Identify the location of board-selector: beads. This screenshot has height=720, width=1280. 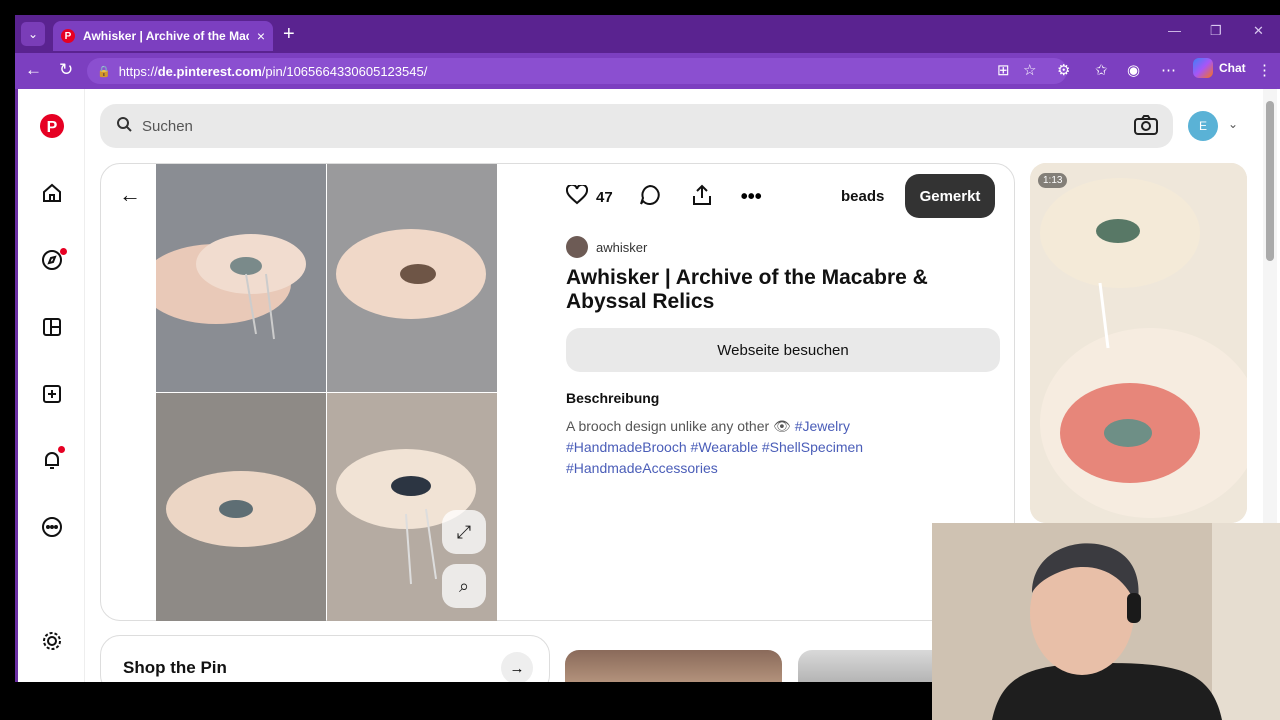
(862, 196).